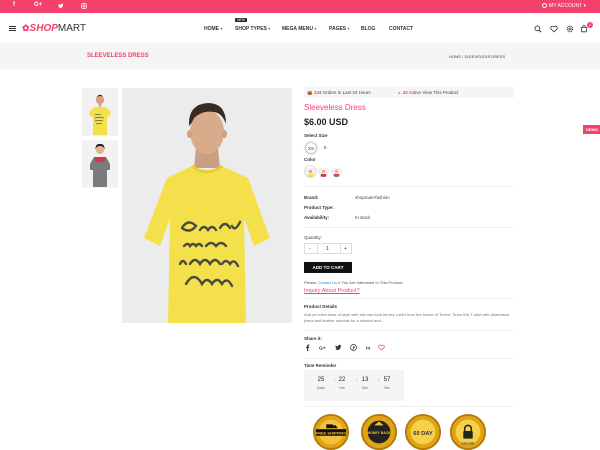 This screenshot has width=600, height=450. I want to click on orders-stat: 👜 134 Orders In Last 24 Hours, so click(339, 92).